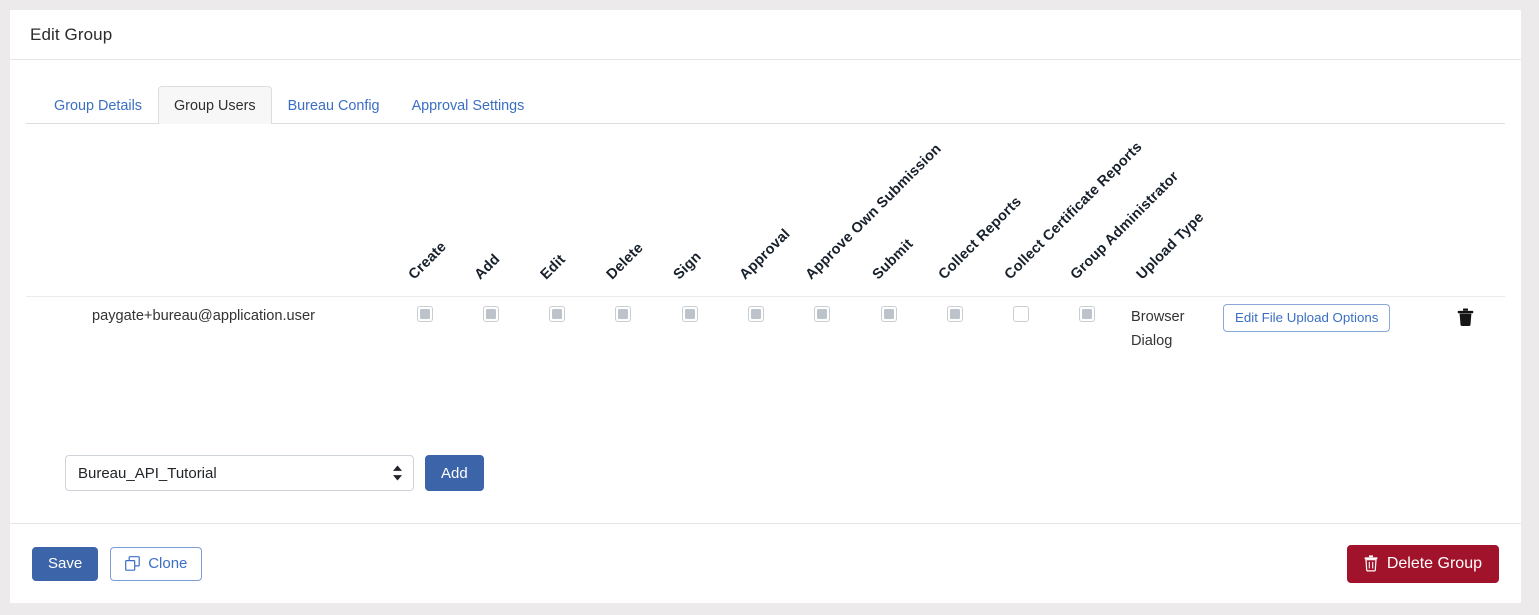  What do you see at coordinates (1087, 314) in the screenshot?
I see `checkbox-group-administrator` at bounding box center [1087, 314].